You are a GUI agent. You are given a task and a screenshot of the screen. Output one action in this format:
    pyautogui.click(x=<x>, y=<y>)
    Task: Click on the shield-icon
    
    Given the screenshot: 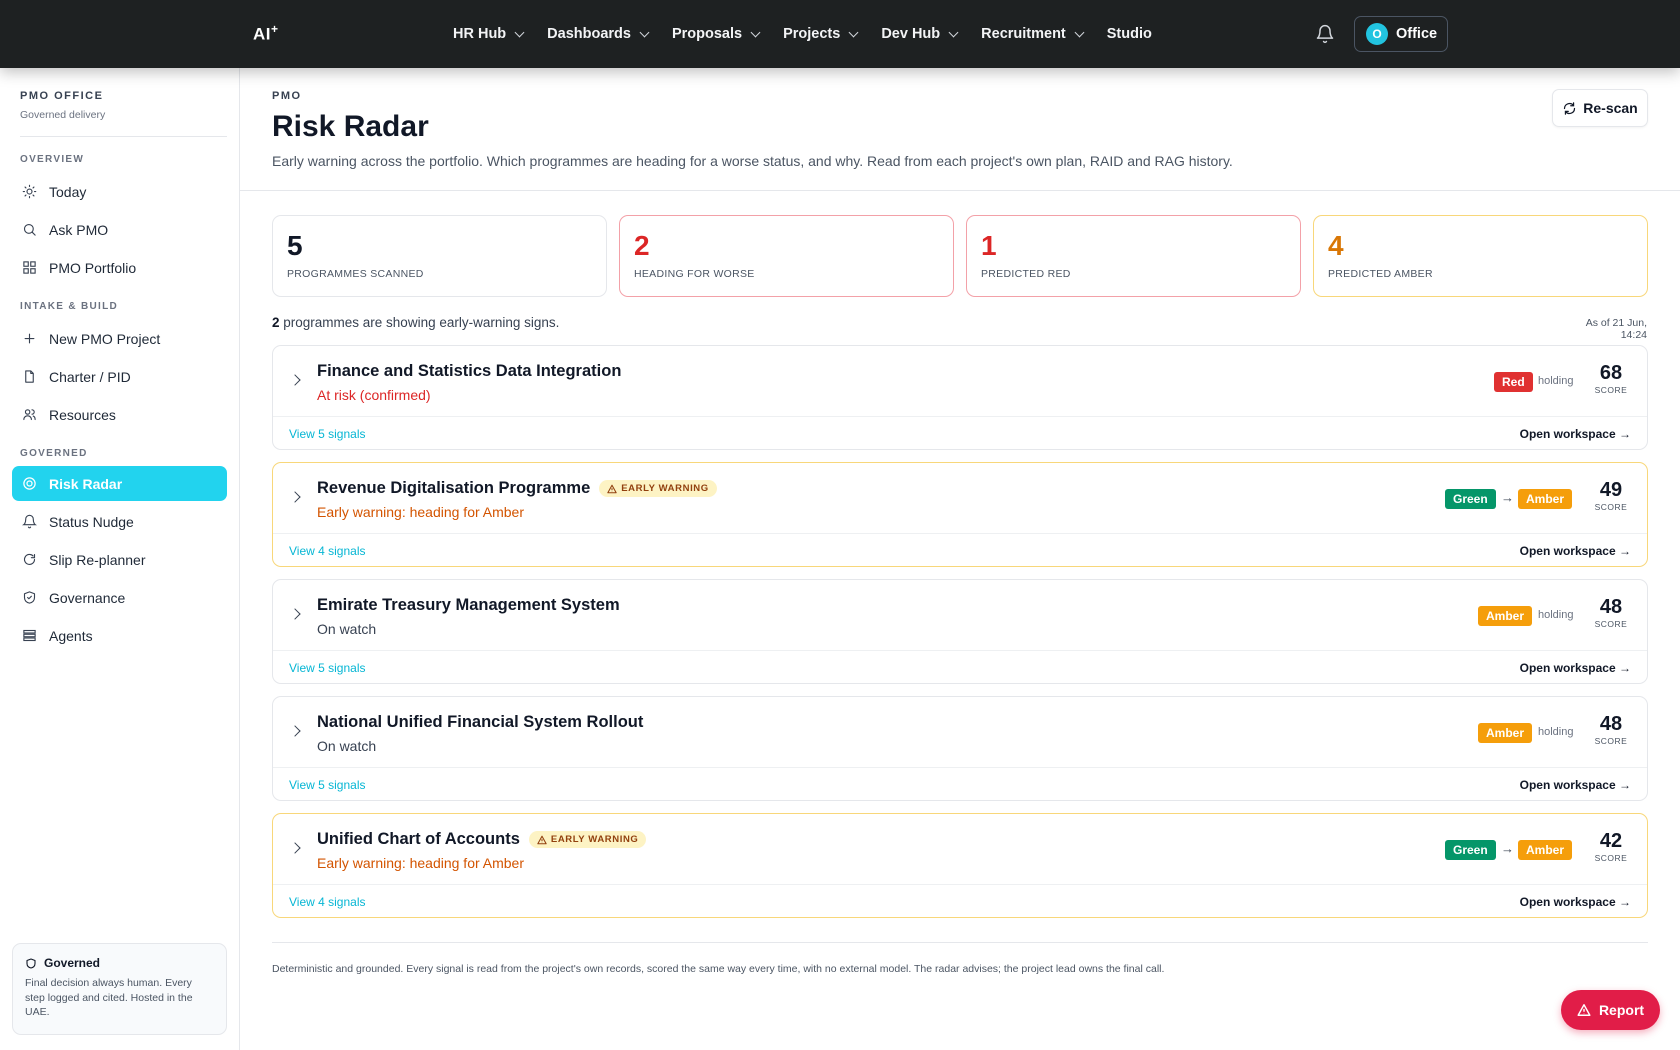 What is the action you would take?
    pyautogui.click(x=31, y=963)
    